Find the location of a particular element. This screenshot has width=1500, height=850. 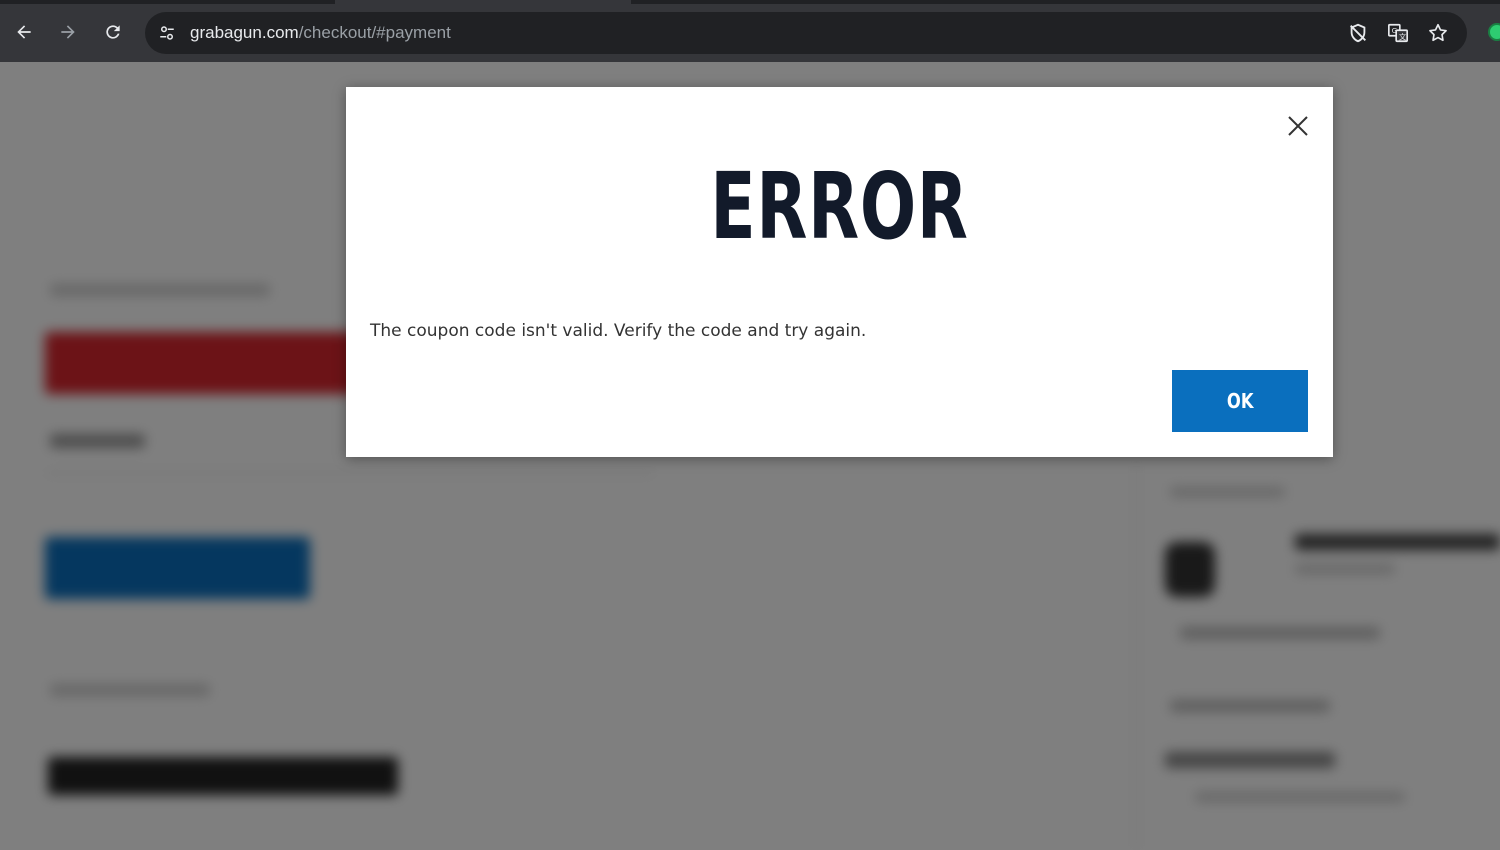

forward-button is located at coordinates (68, 32).